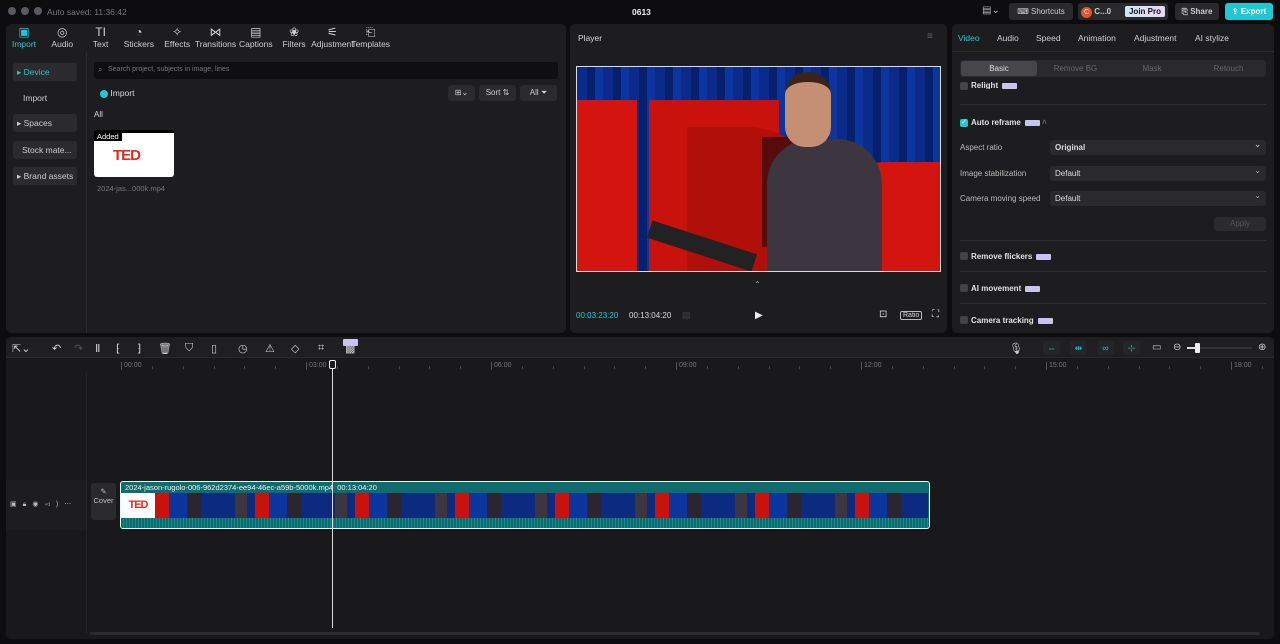 The image size is (1280, 644). Describe the element at coordinates (964, 256) in the screenshot. I see `remove-flickers-checkbox` at that location.